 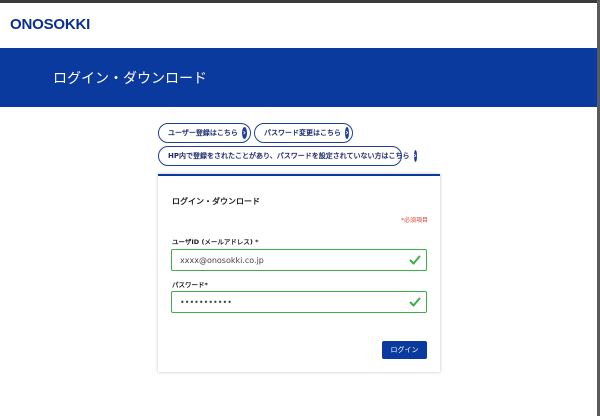 I want to click on password-input, so click(x=286, y=302).